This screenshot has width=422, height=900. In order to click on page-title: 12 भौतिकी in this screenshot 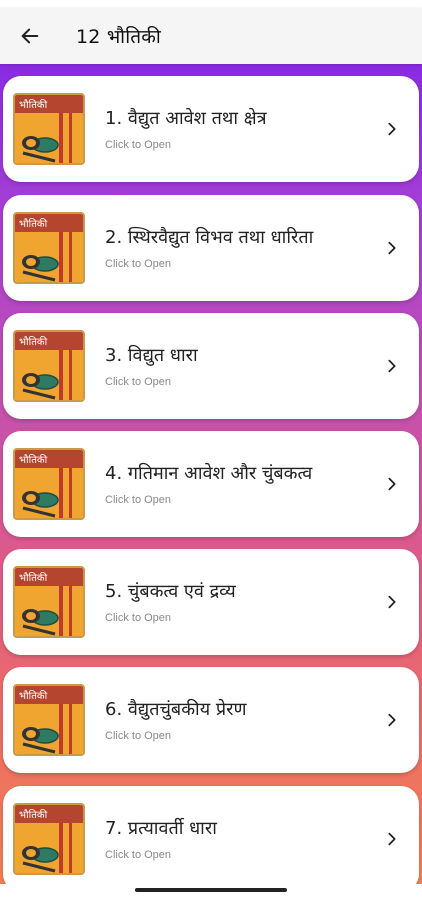, I will do `click(118, 37)`.